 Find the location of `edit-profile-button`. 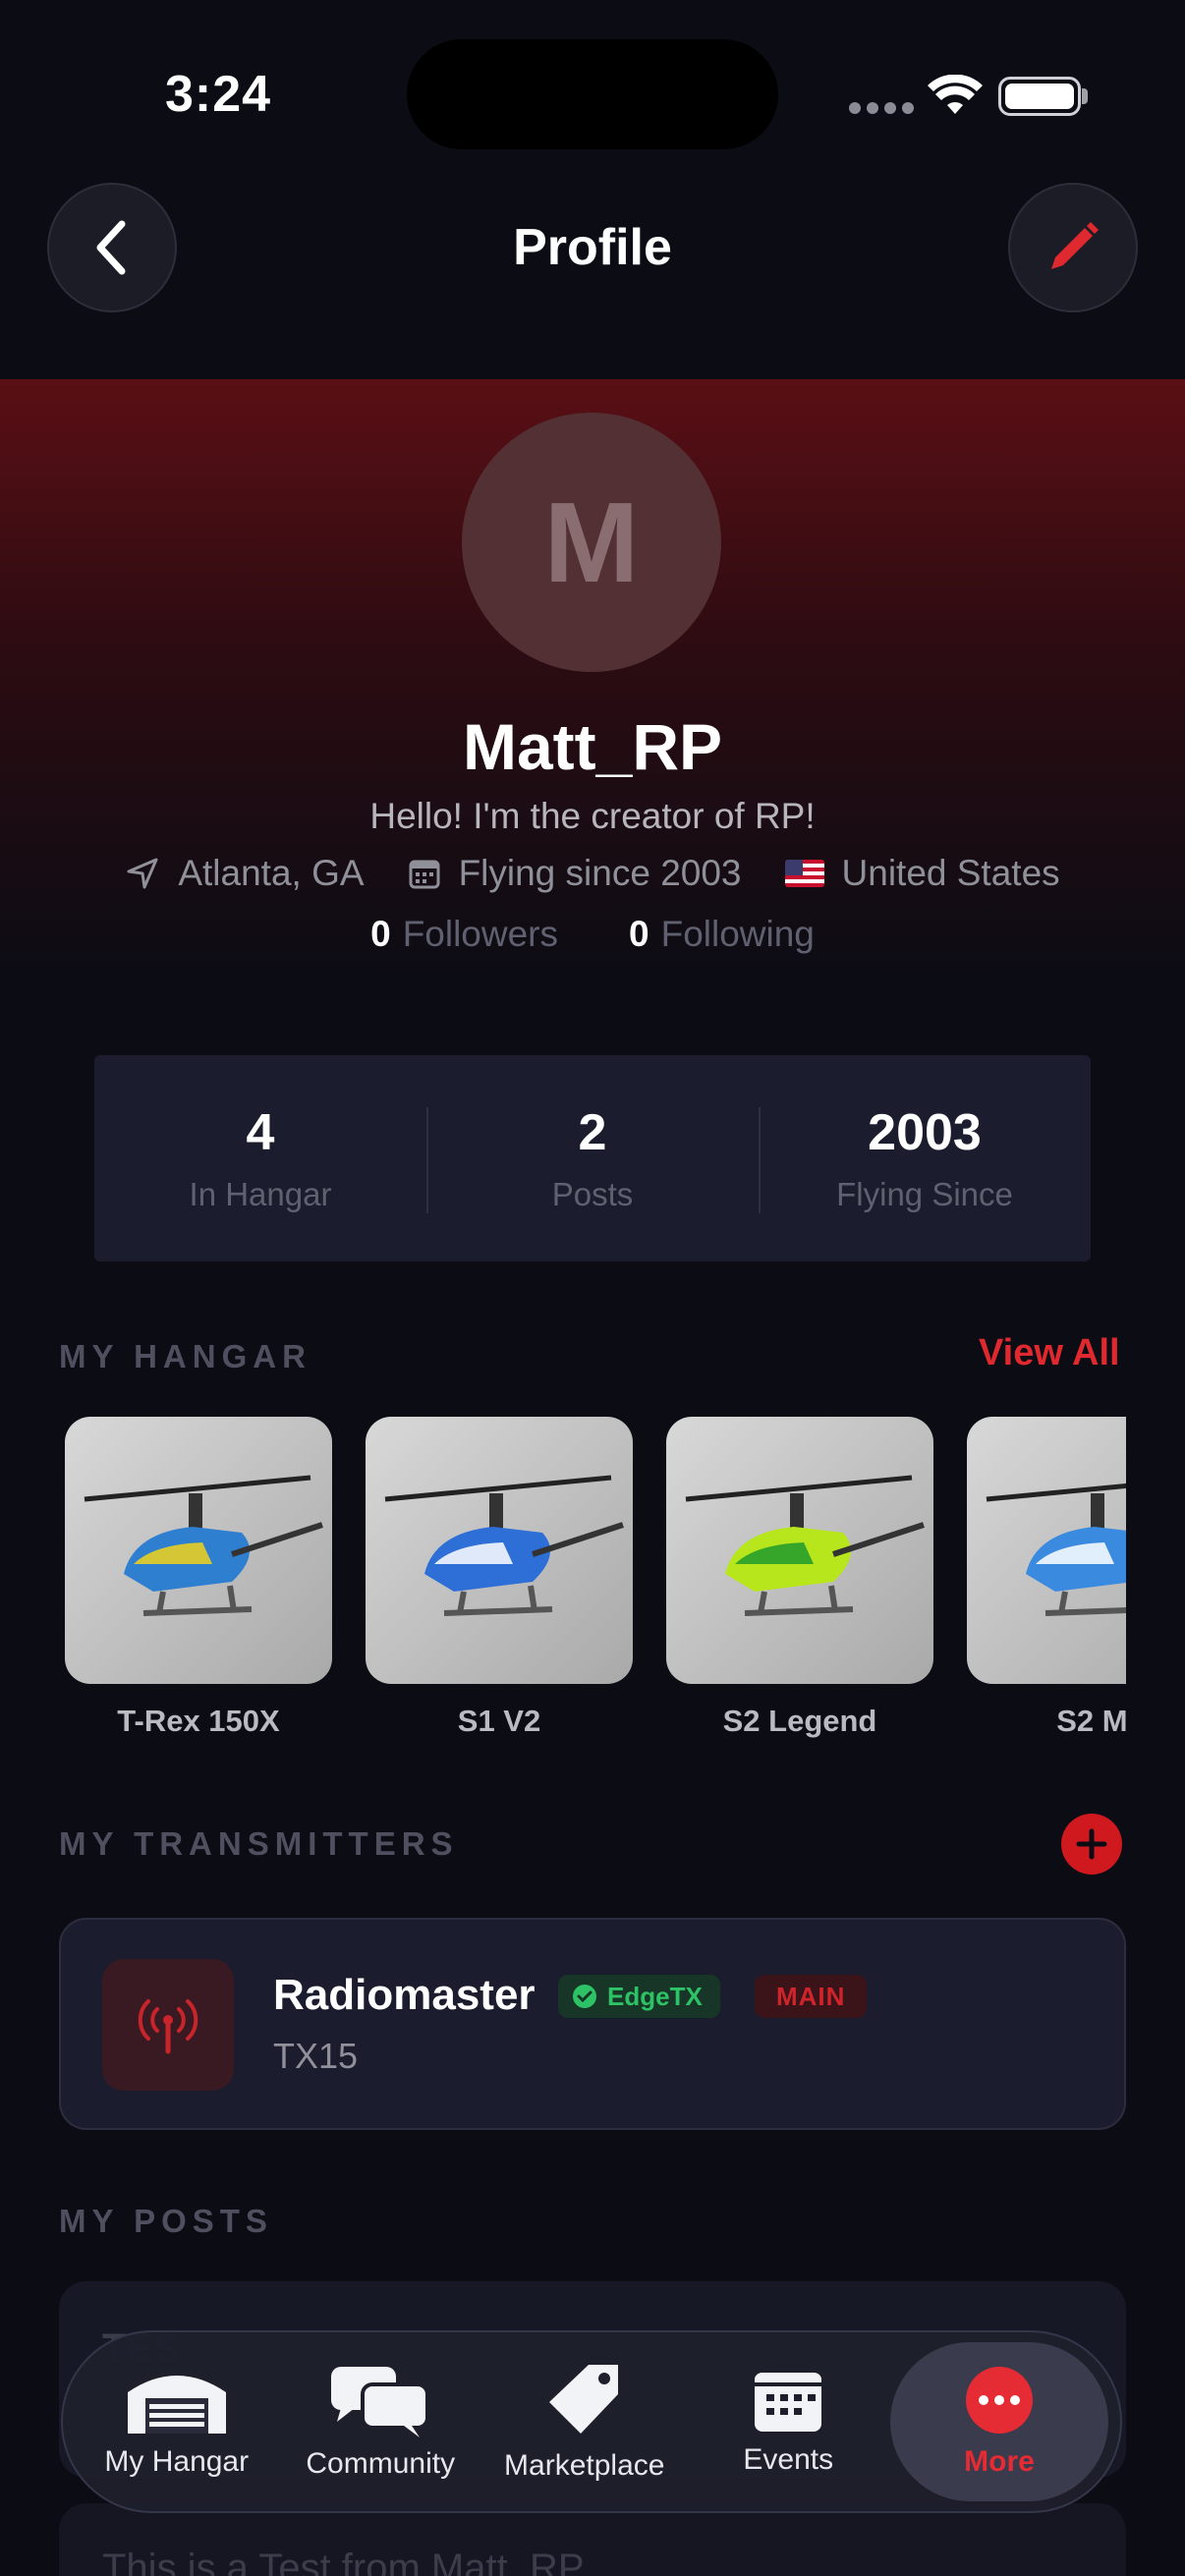

edit-profile-button is located at coordinates (1073, 247).